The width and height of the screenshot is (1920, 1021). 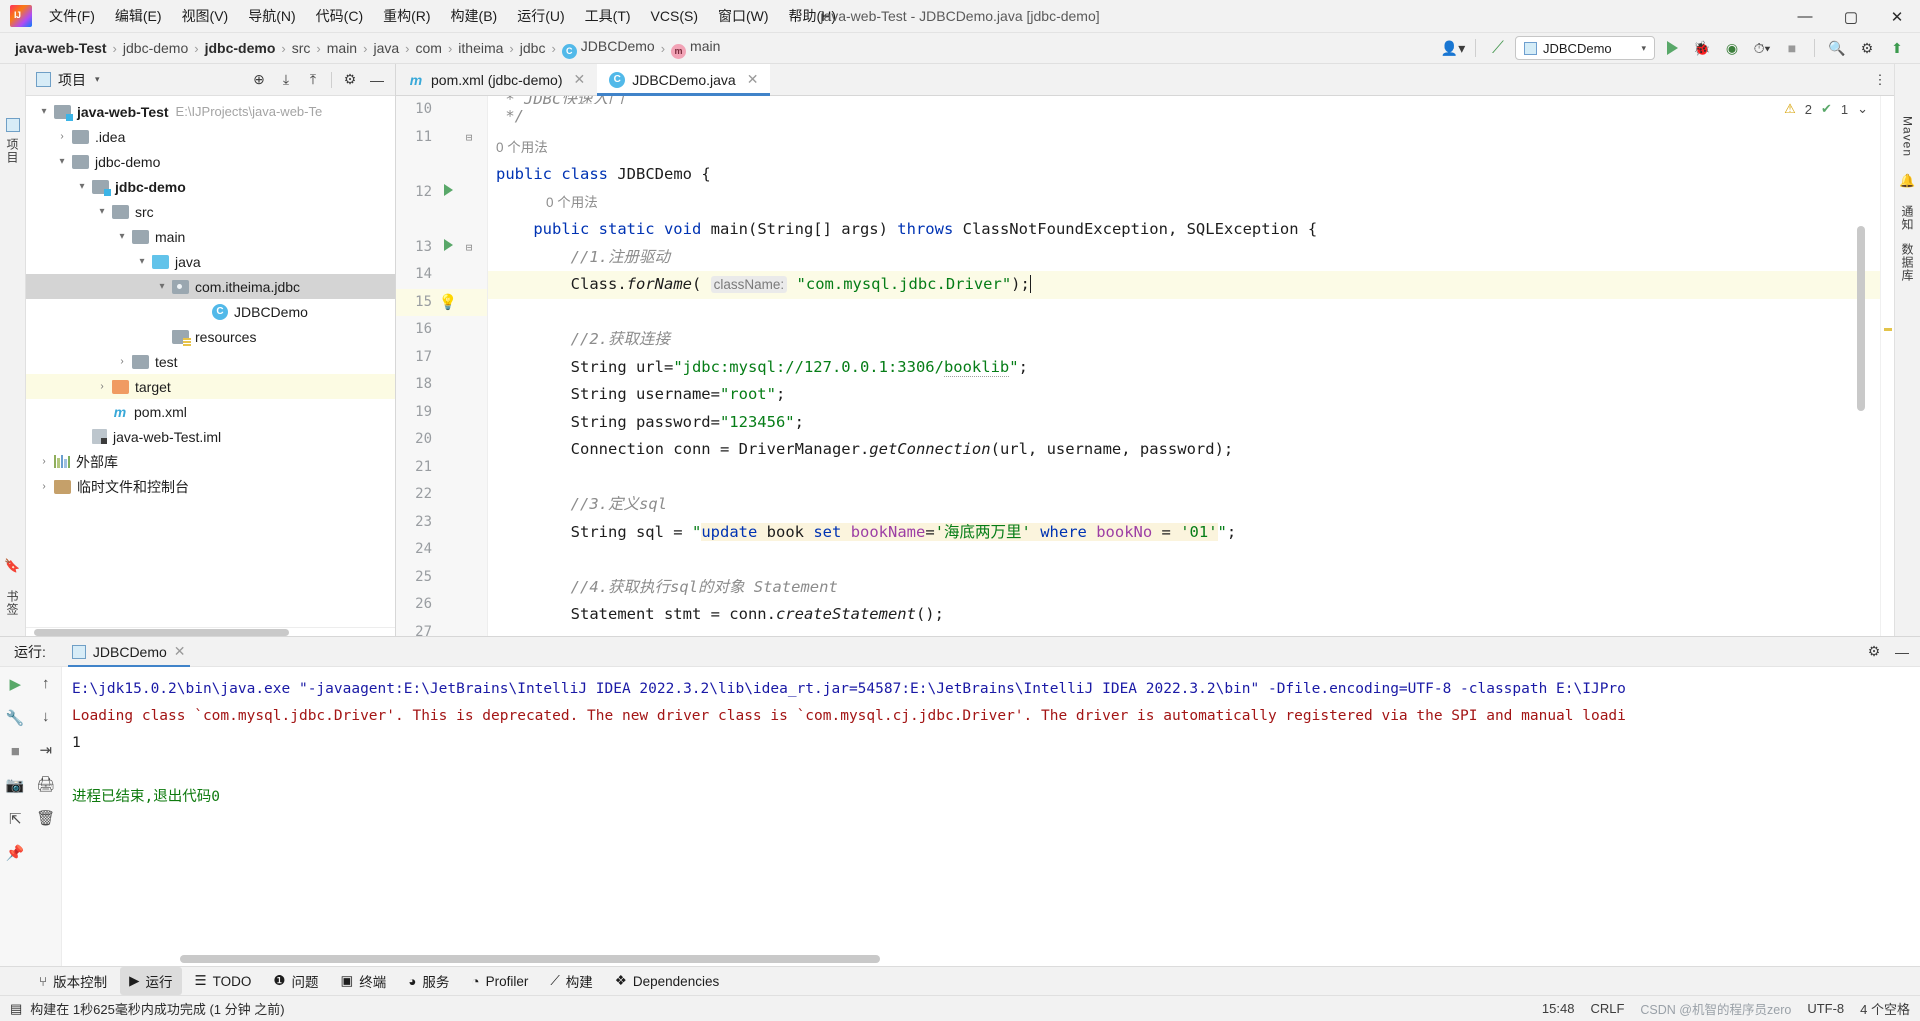 I want to click on stop-button: ■, so click(x=1792, y=48).